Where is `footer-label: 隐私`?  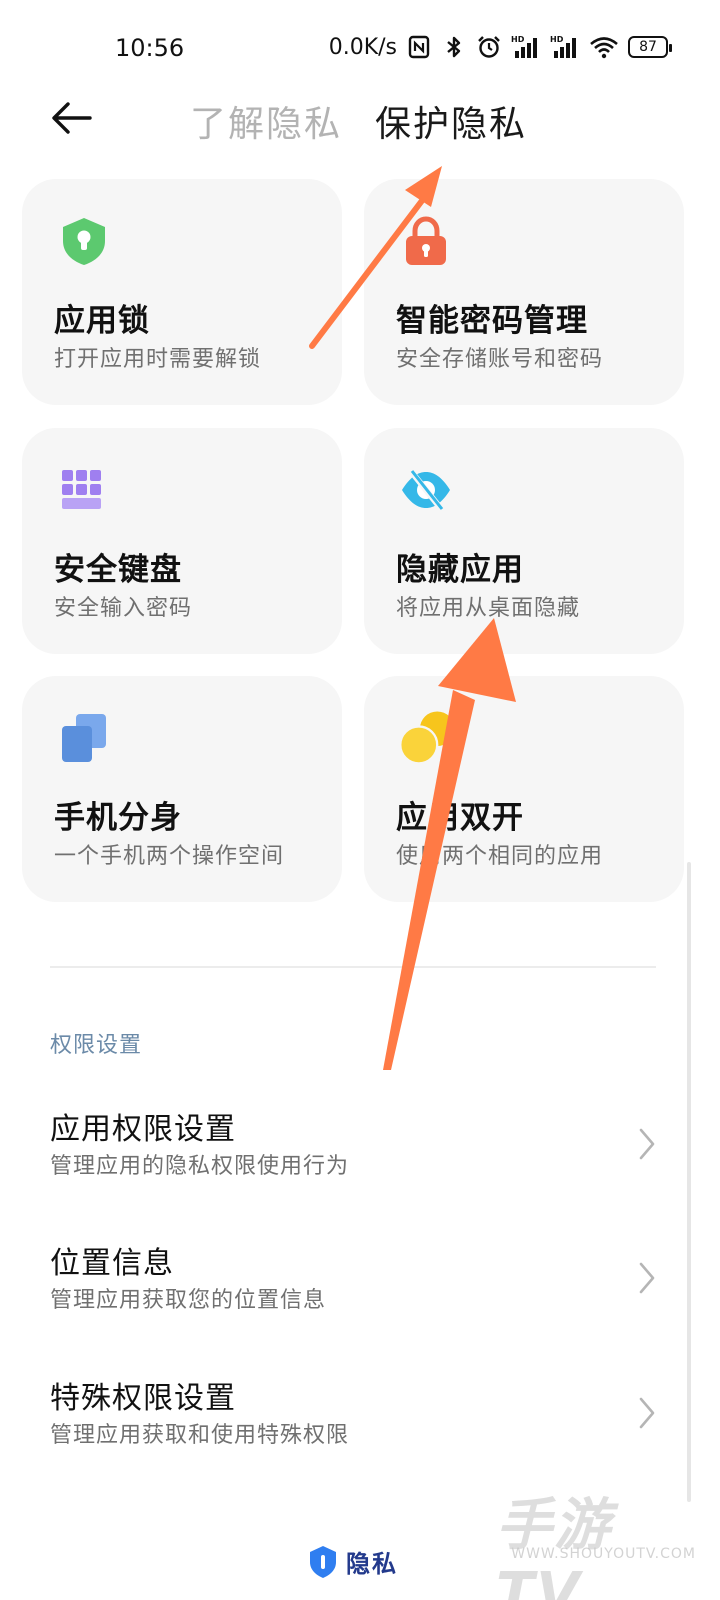 footer-label: 隐私 is located at coordinates (372, 1564).